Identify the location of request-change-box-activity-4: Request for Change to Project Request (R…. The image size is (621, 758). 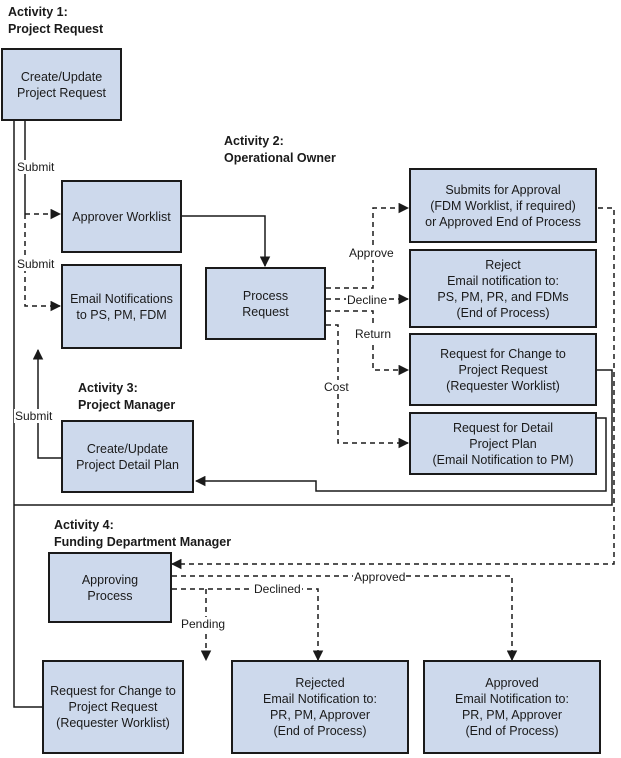
(113, 707).